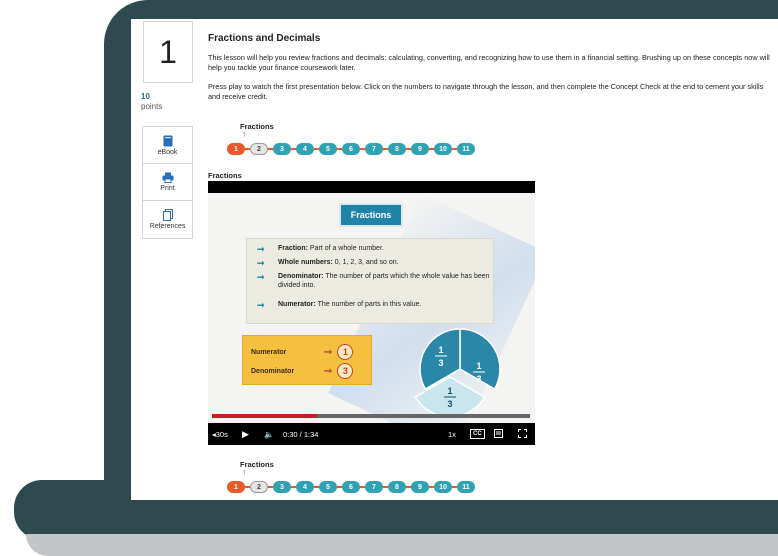 Image resolution: width=778 pixels, height=556 pixels. I want to click on ebook-label: eBook, so click(167, 152).